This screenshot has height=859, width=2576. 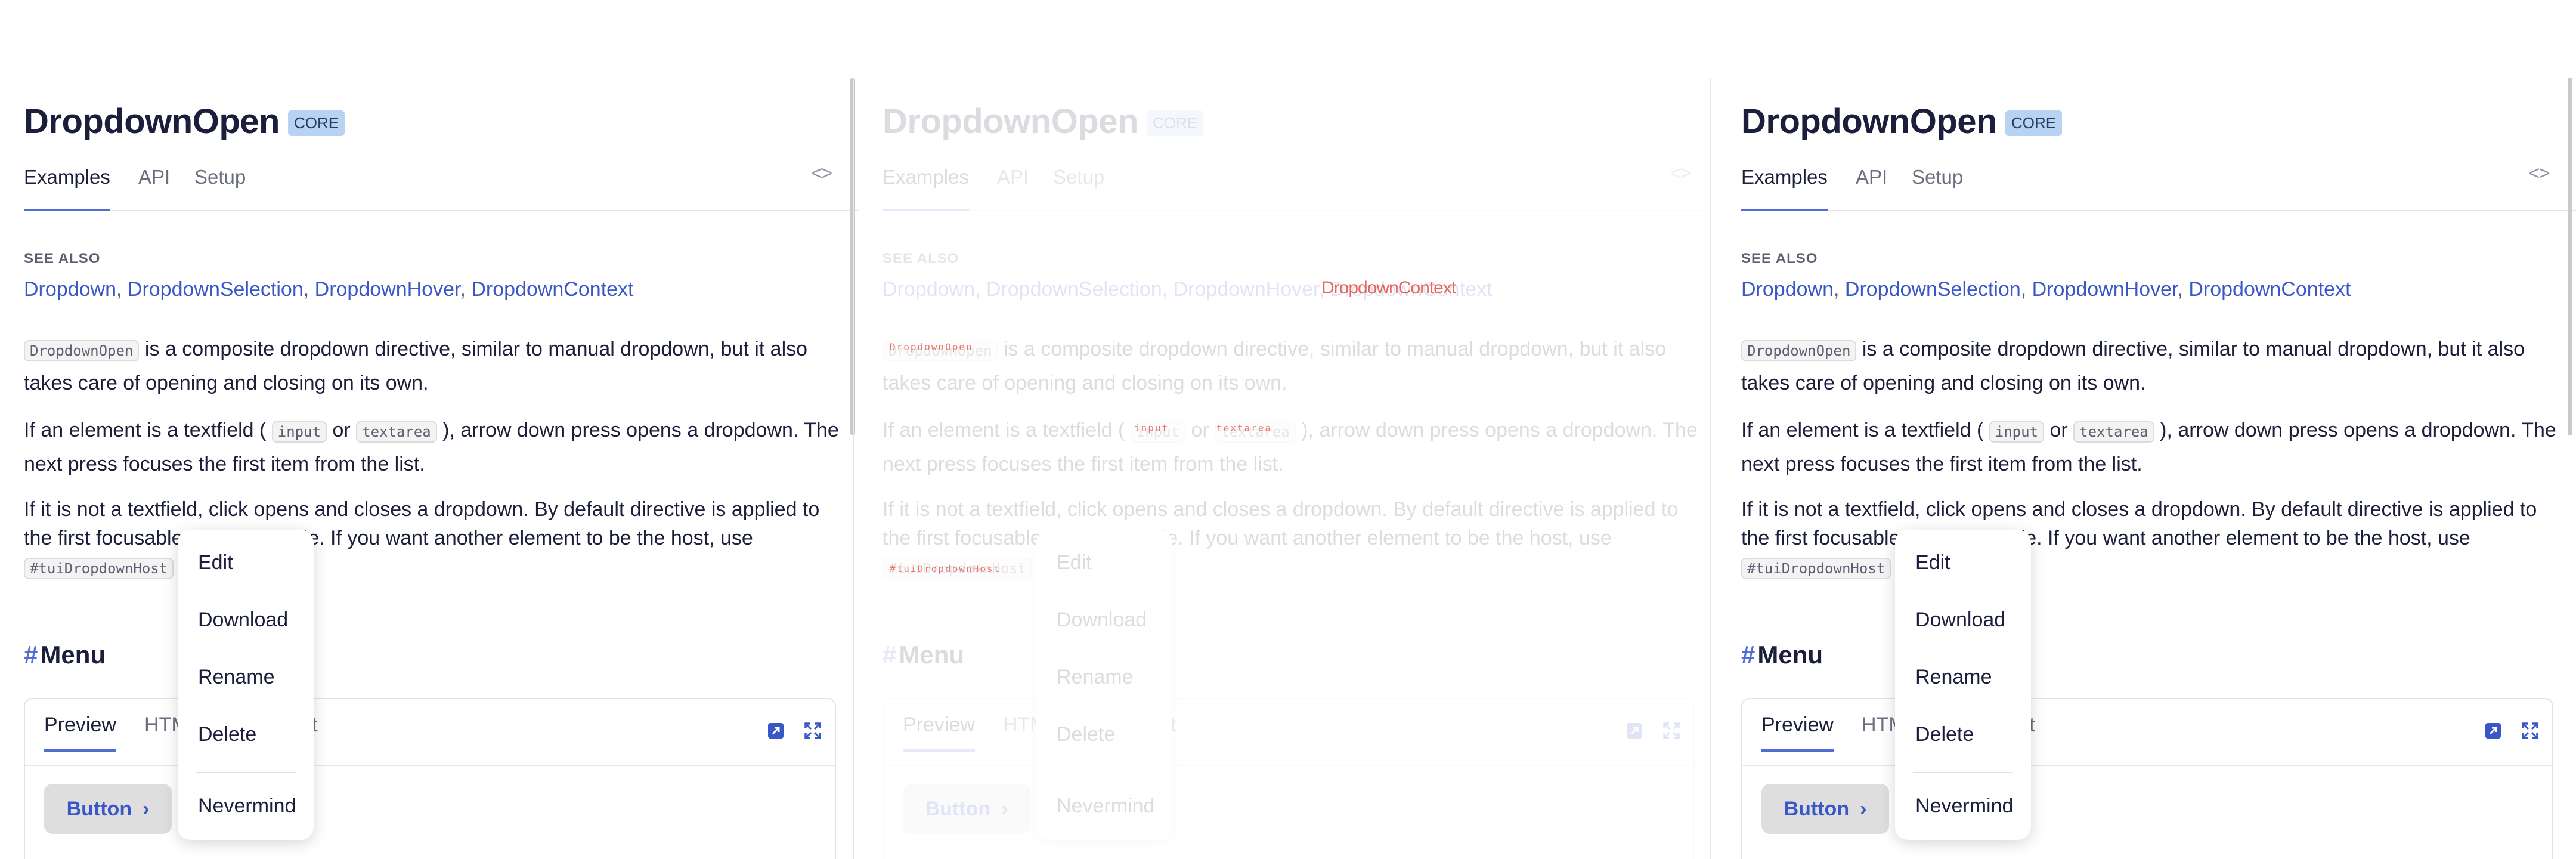 What do you see at coordinates (1244, 428) in the screenshot?
I see `render-artifact: textarea` at bounding box center [1244, 428].